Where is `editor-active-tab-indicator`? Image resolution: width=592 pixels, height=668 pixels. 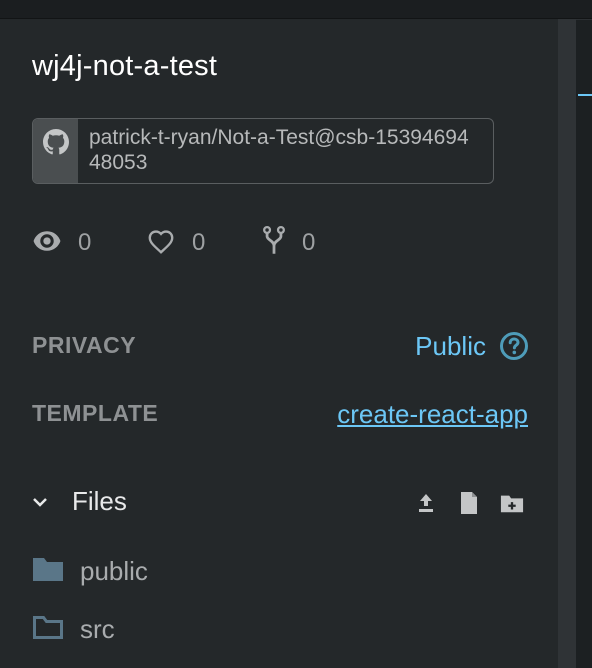 editor-active-tab-indicator is located at coordinates (585, 95).